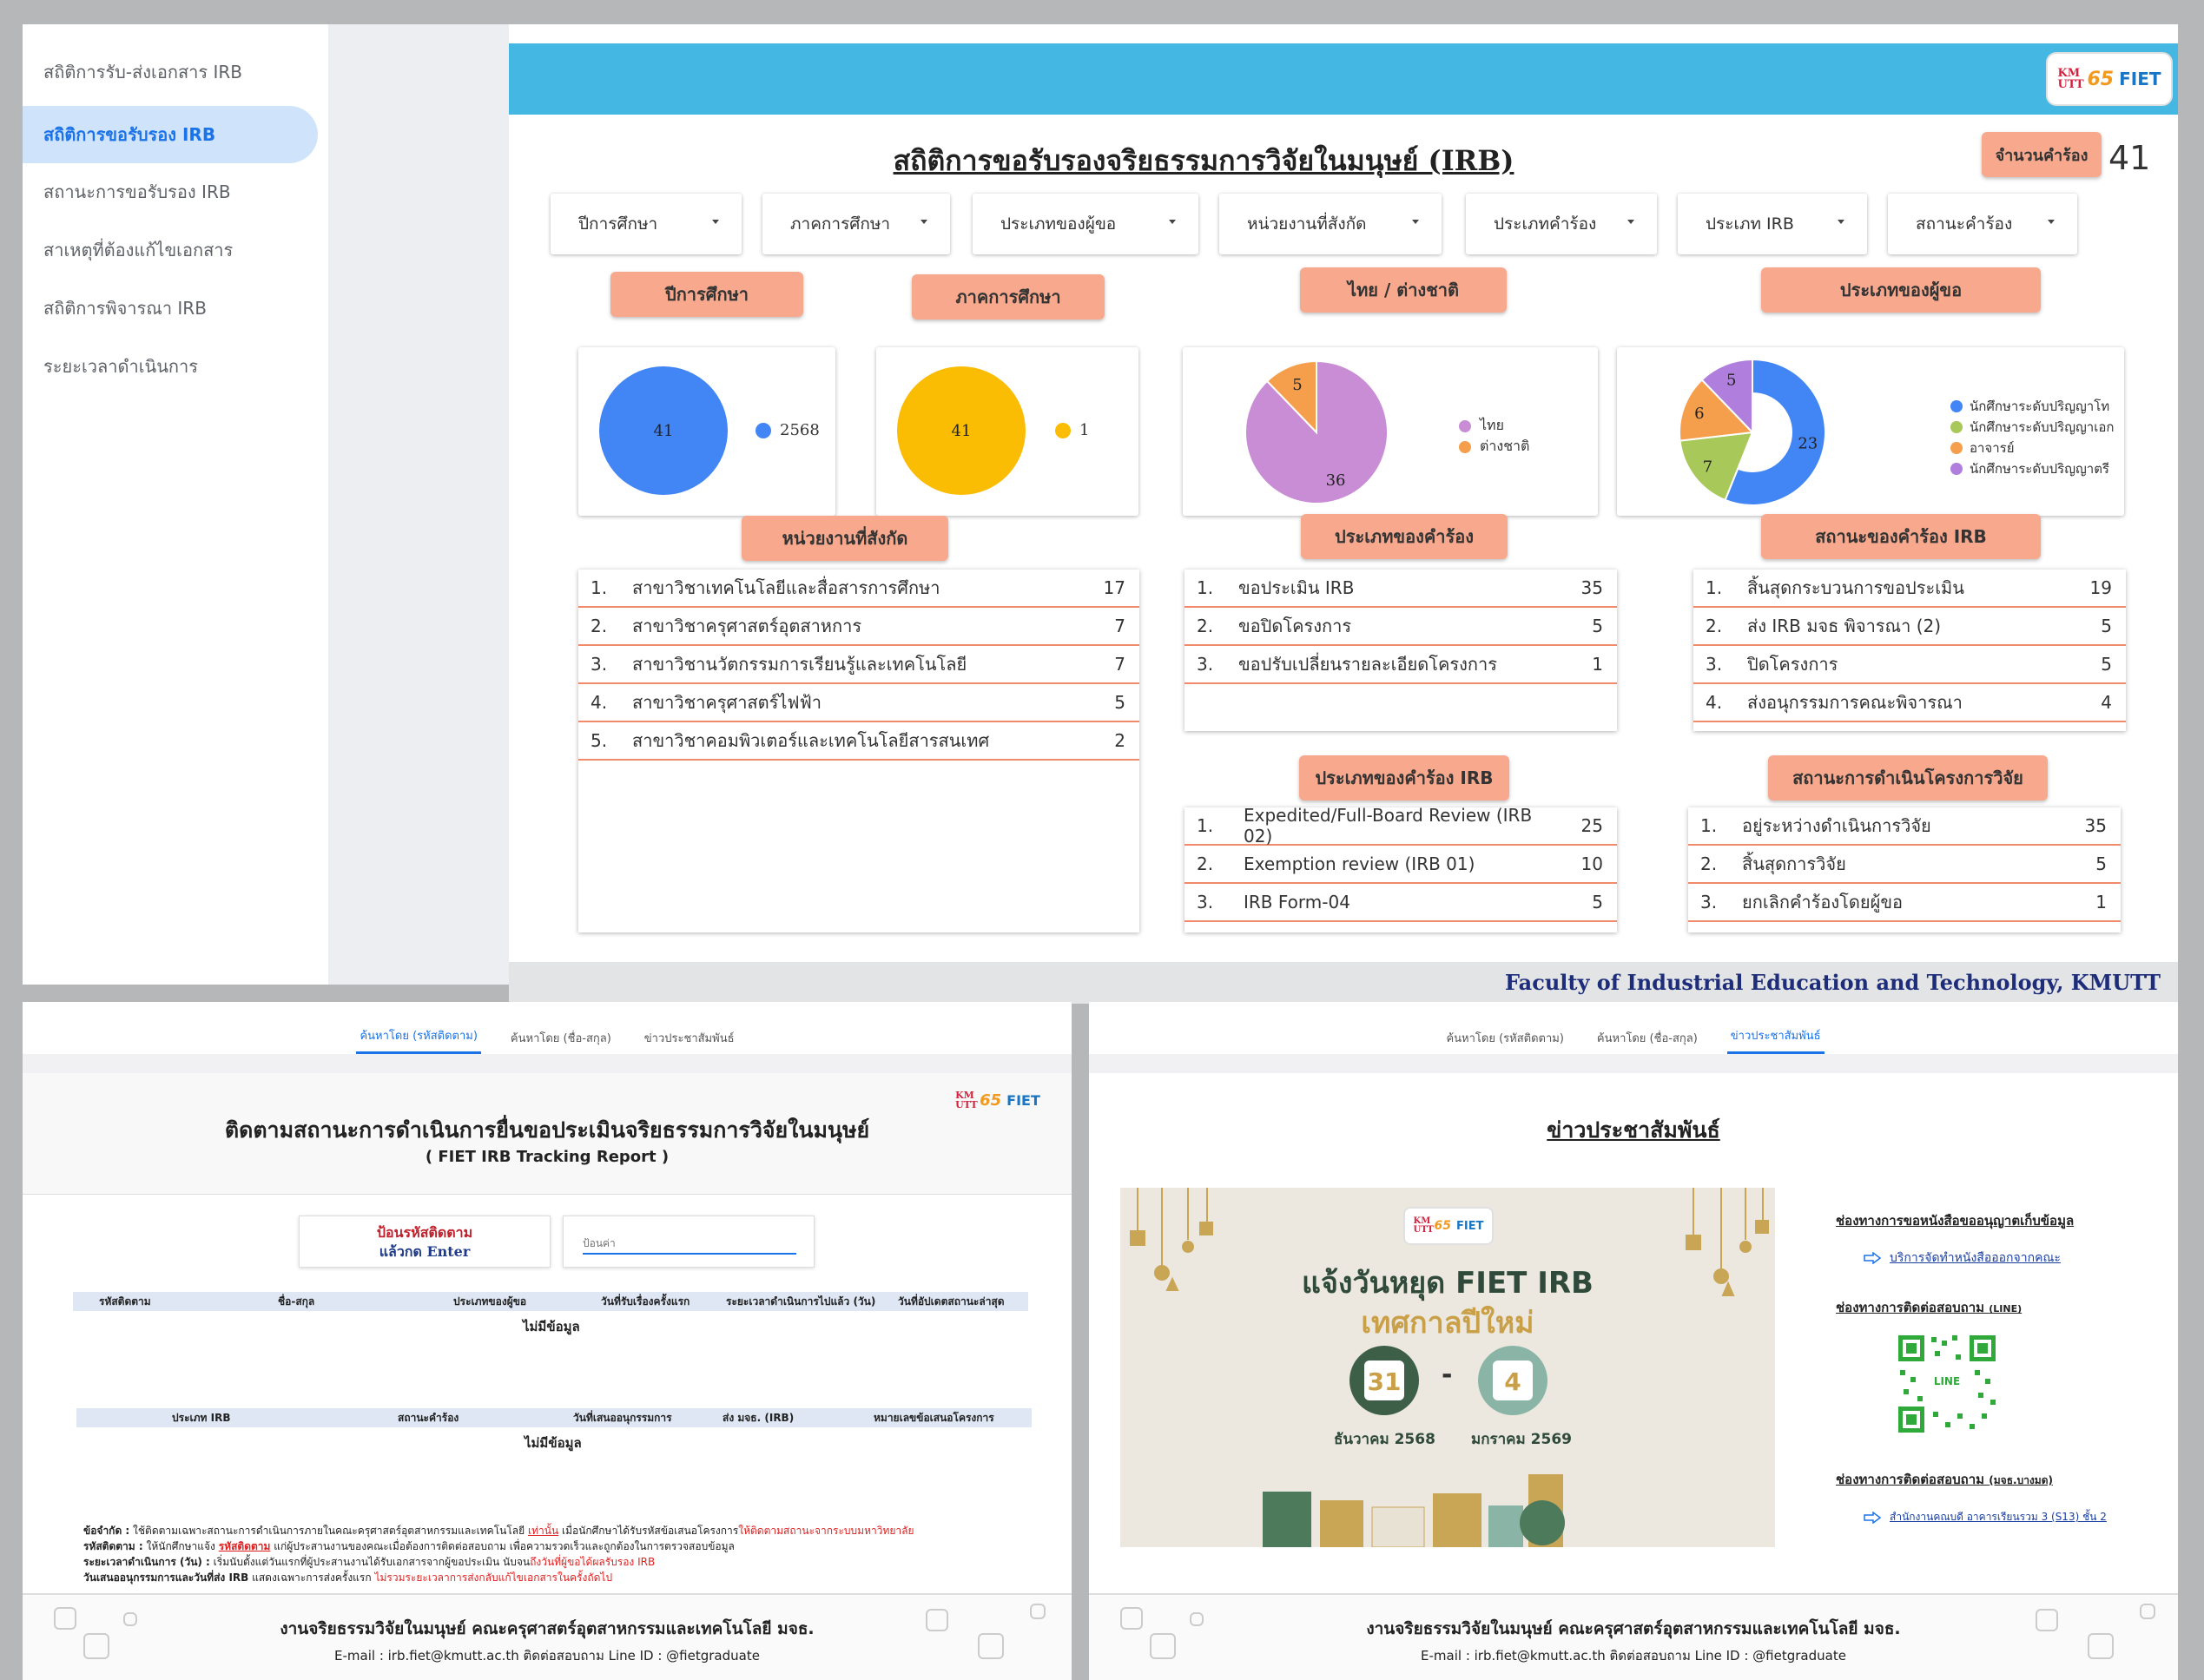 The height and width of the screenshot is (1680, 2204). What do you see at coordinates (244, 1546) in the screenshot?
I see `note-highlight: รหัสติดตาม` at bounding box center [244, 1546].